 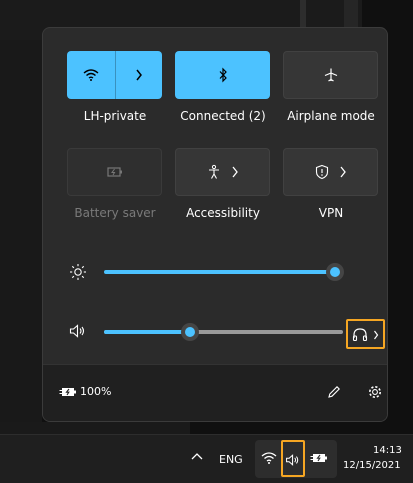 I want to click on brightness-slider-fill, so click(x=219, y=272).